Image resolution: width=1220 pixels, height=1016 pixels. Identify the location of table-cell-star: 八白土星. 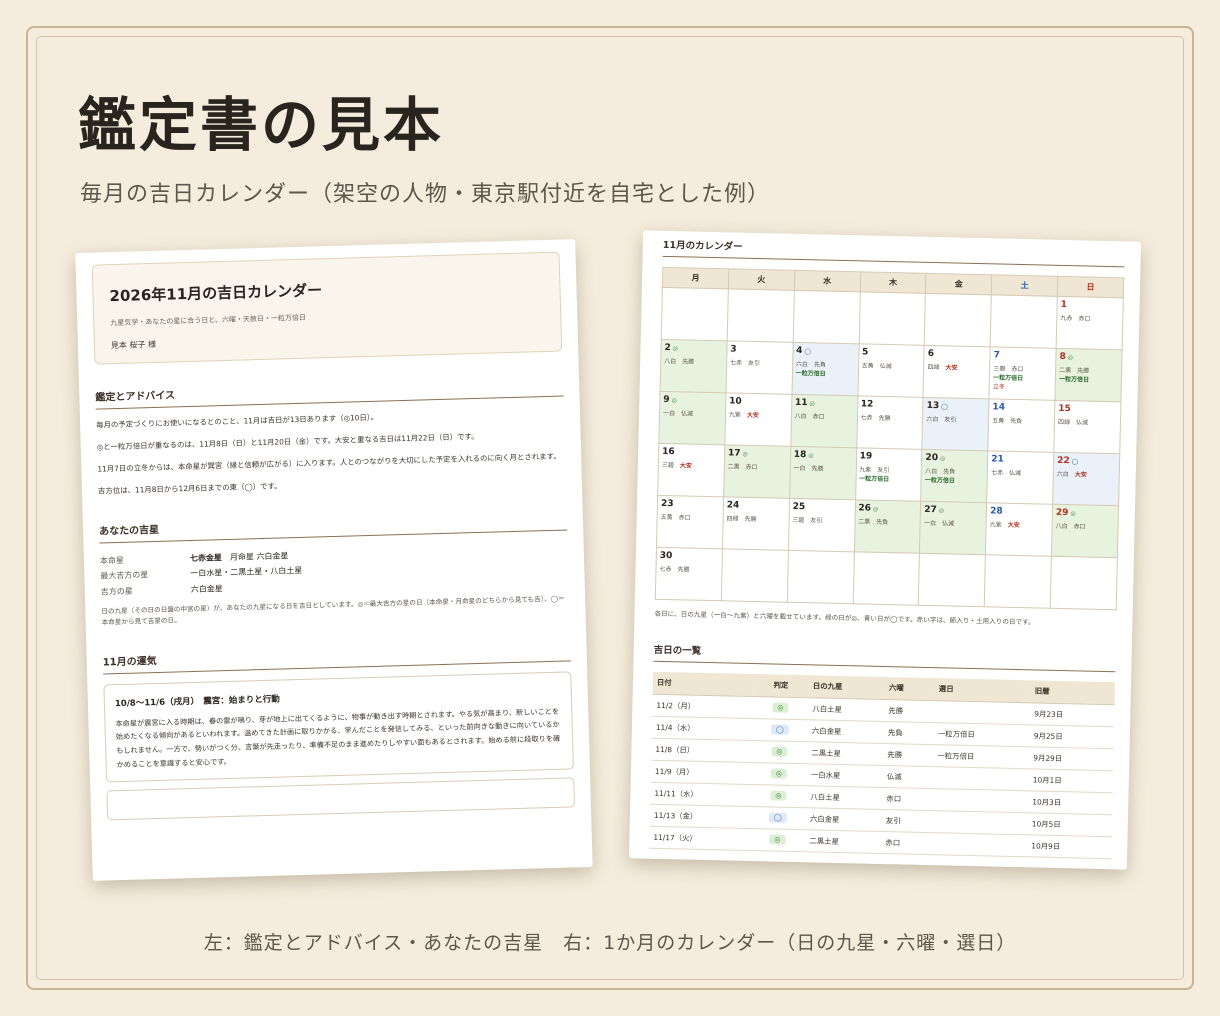
(846, 709).